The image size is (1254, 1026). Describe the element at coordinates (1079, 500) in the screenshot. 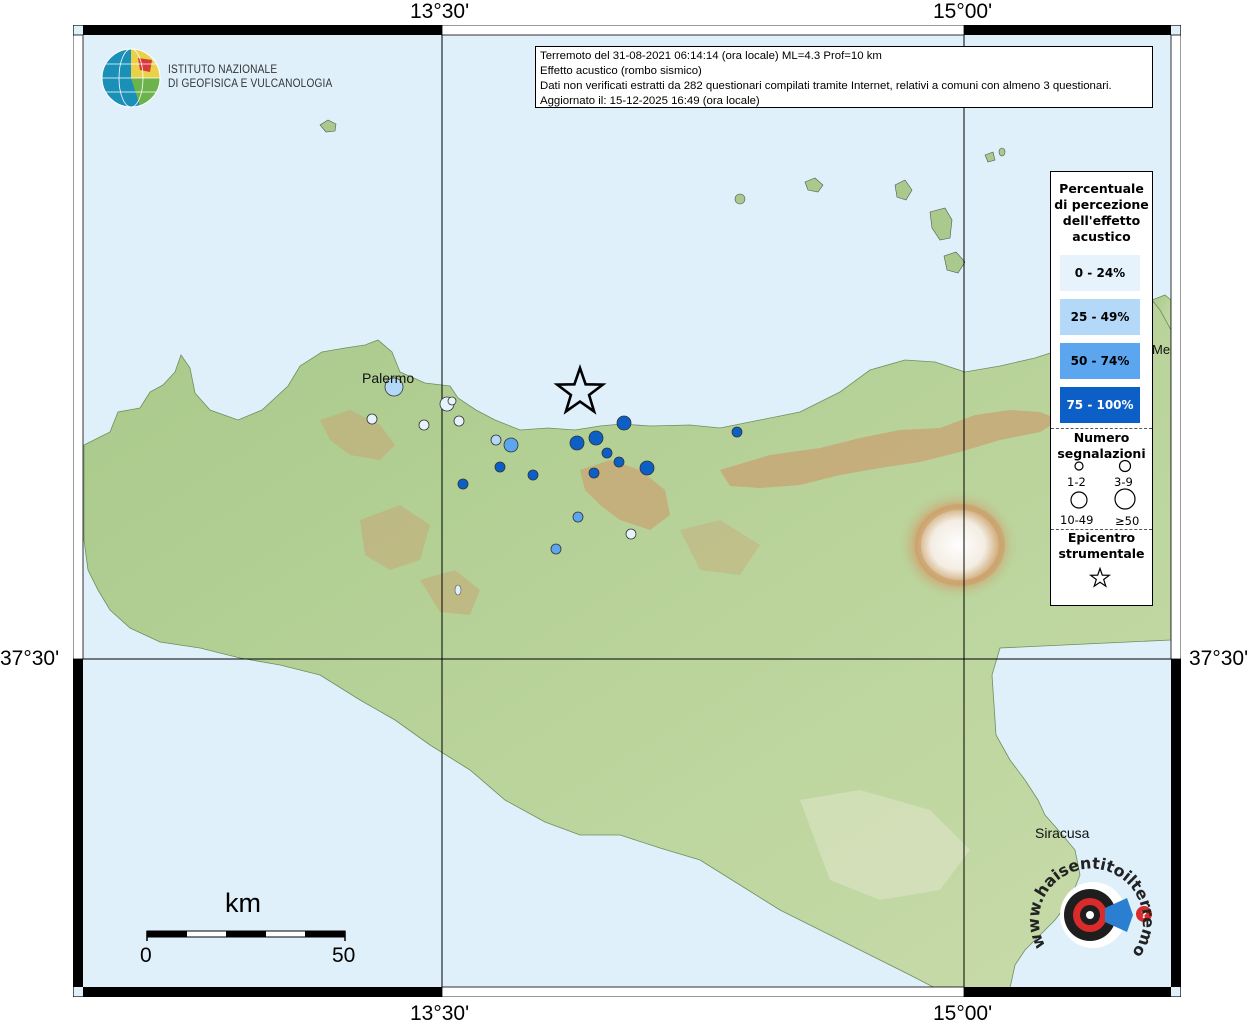

I see `count-symbol-large` at that location.